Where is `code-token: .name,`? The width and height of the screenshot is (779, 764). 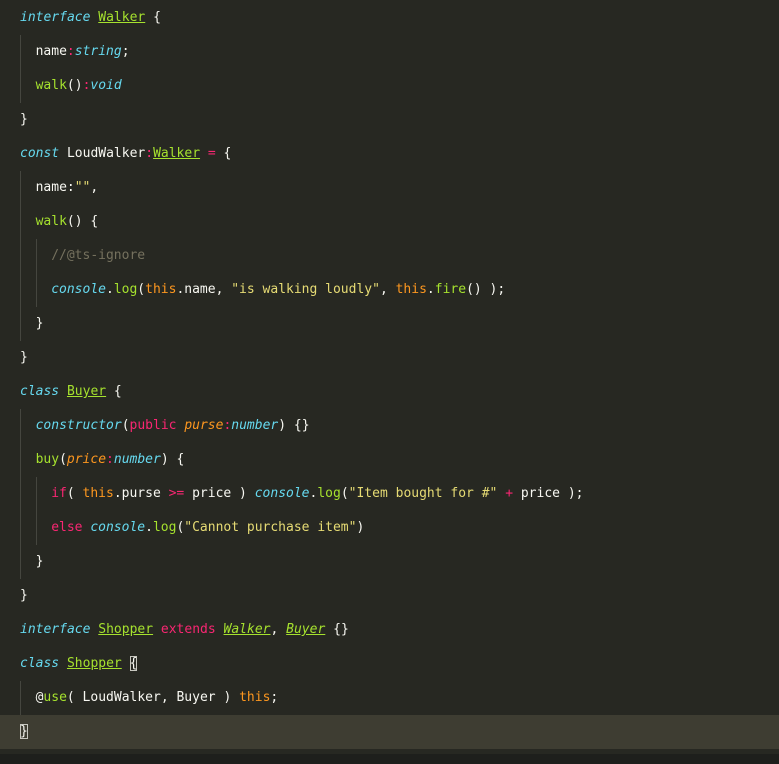
code-token: .name, is located at coordinates (204, 289).